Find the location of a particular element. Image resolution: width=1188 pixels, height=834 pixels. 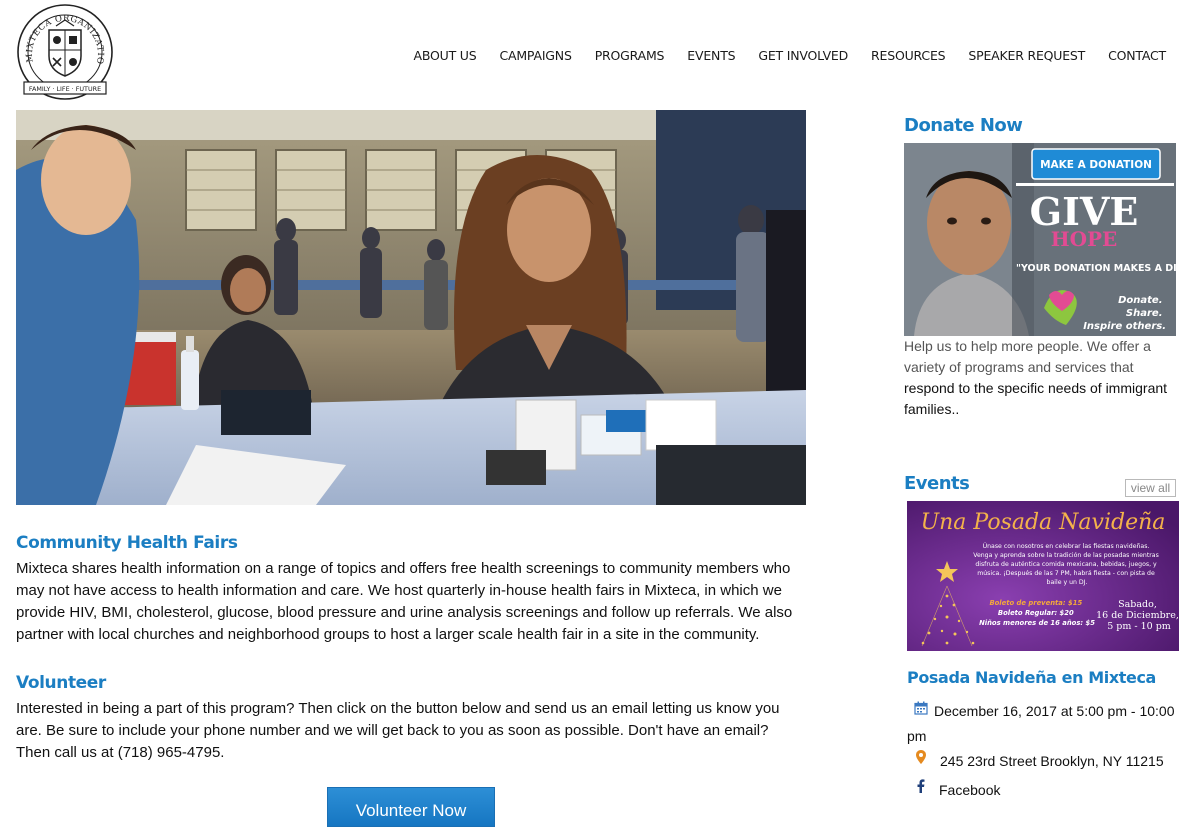

view-all-button: view all is located at coordinates (1150, 488).